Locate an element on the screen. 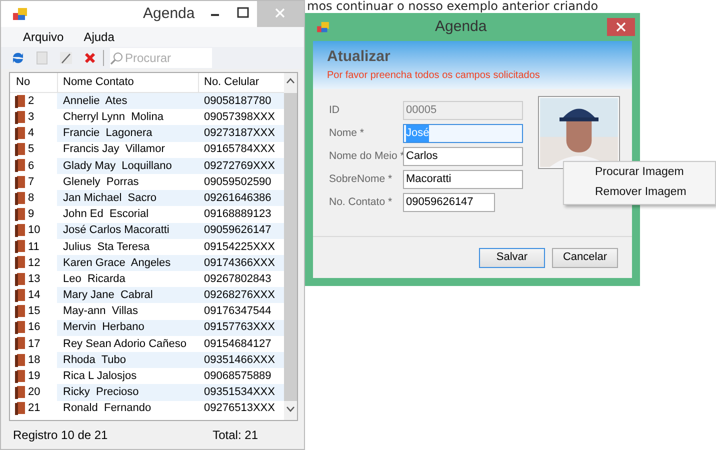  article-text: mos continuar o nosso exemplo anterior criando is located at coordinates (452, 6).